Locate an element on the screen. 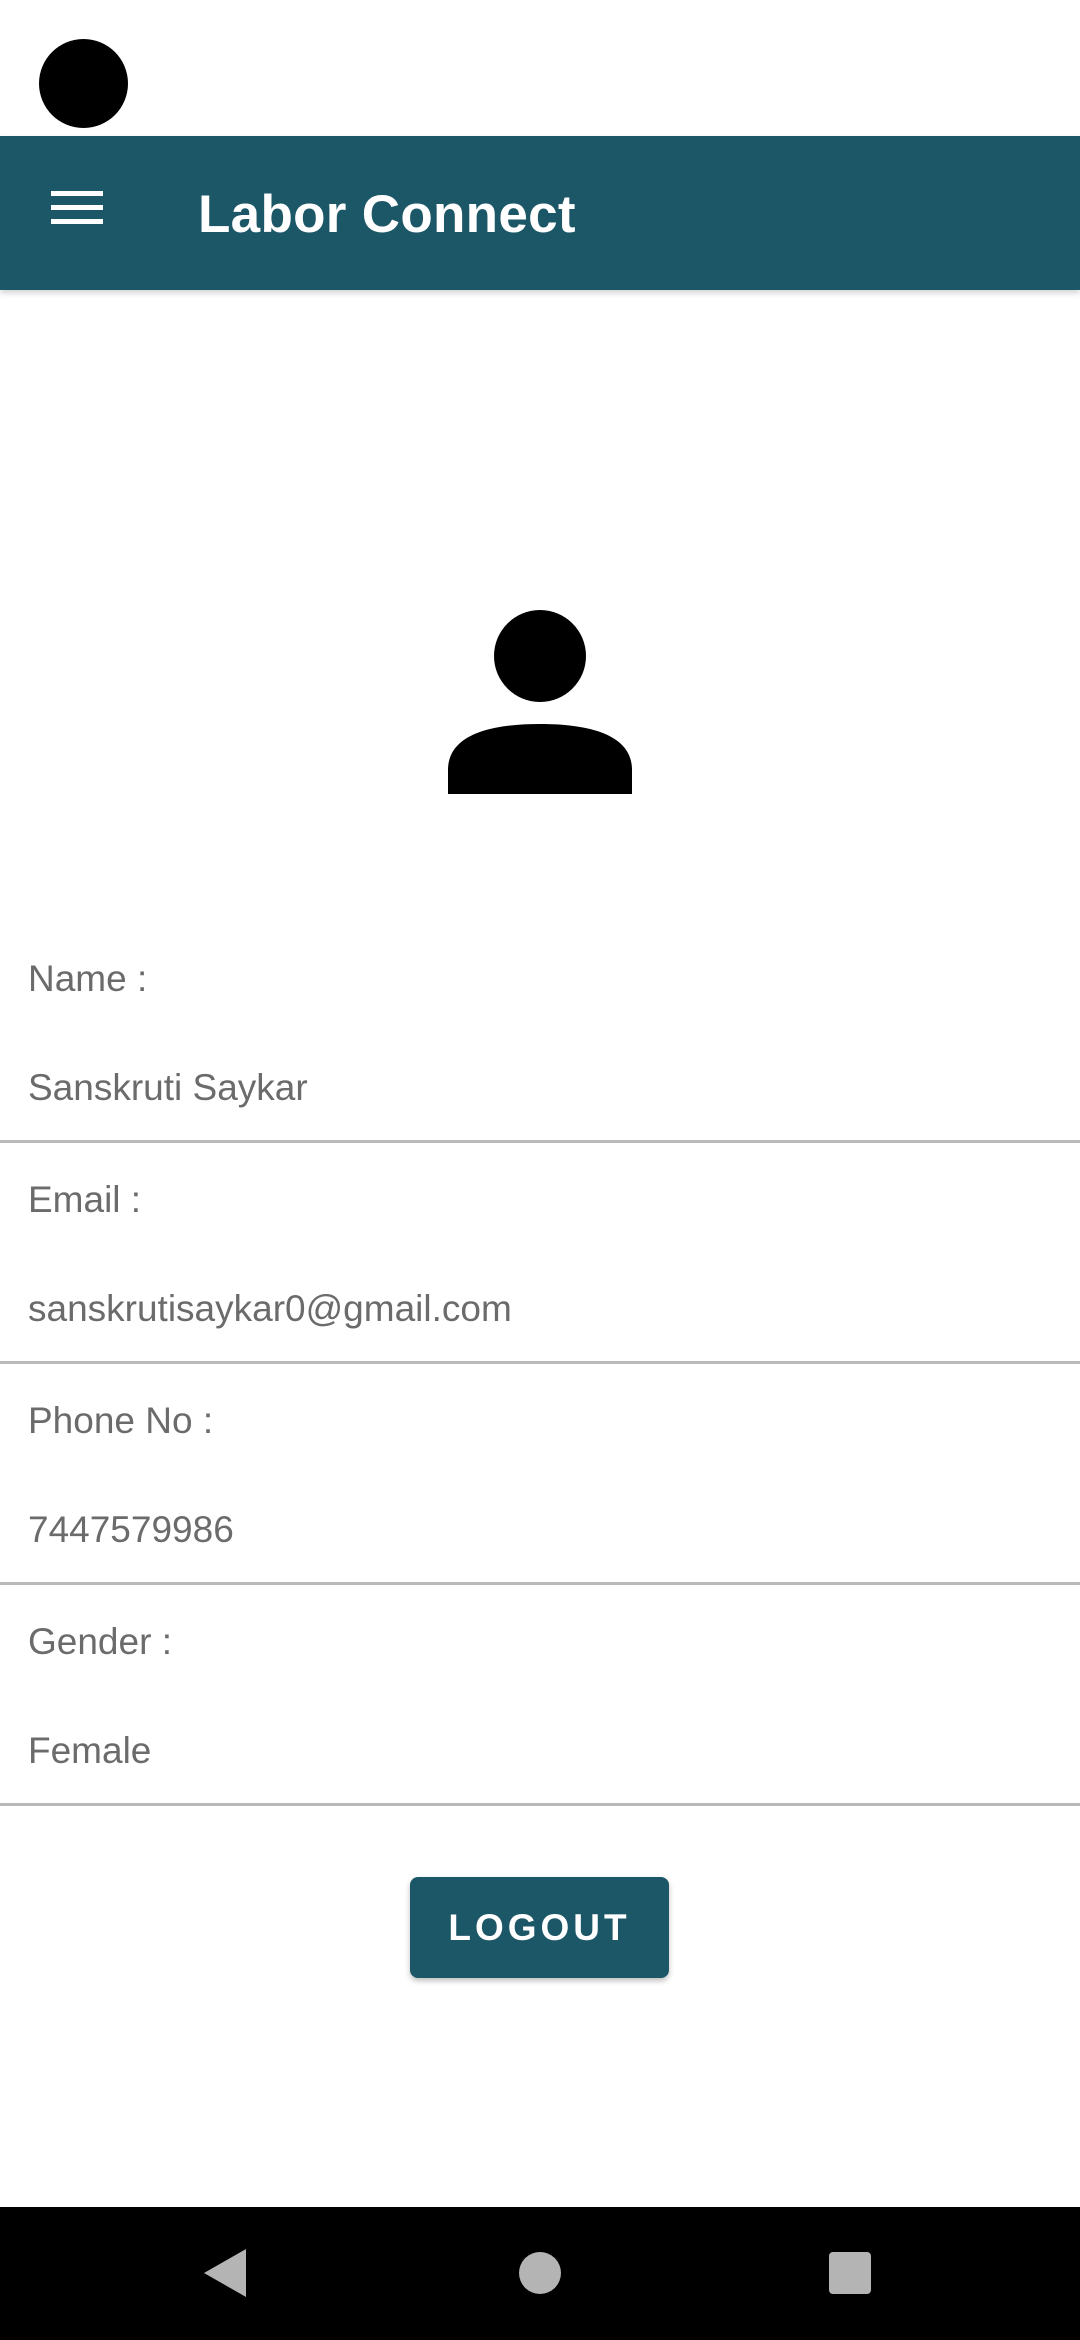 The image size is (1080, 2340). home-icon is located at coordinates (540, 2273).